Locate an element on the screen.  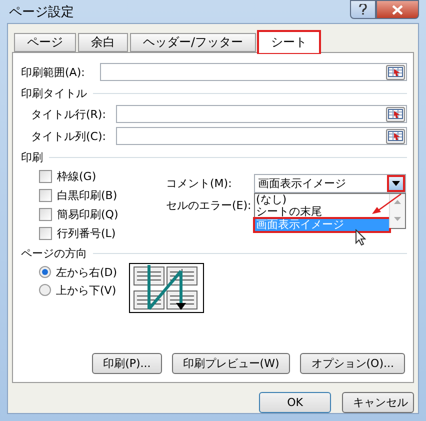
comments-dropdown: 画面表示イメージ is located at coordinates (330, 183).